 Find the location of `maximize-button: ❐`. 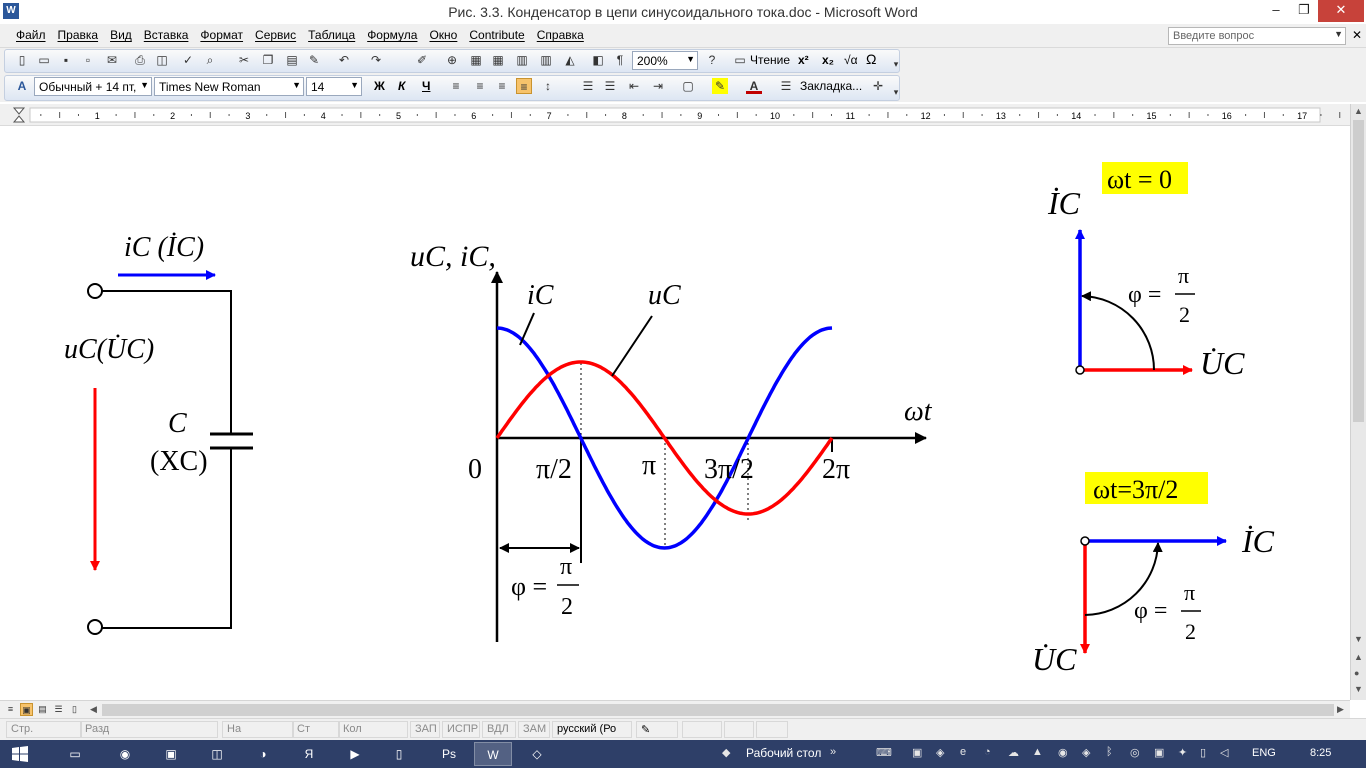

maximize-button: ❐ is located at coordinates (1304, 11).